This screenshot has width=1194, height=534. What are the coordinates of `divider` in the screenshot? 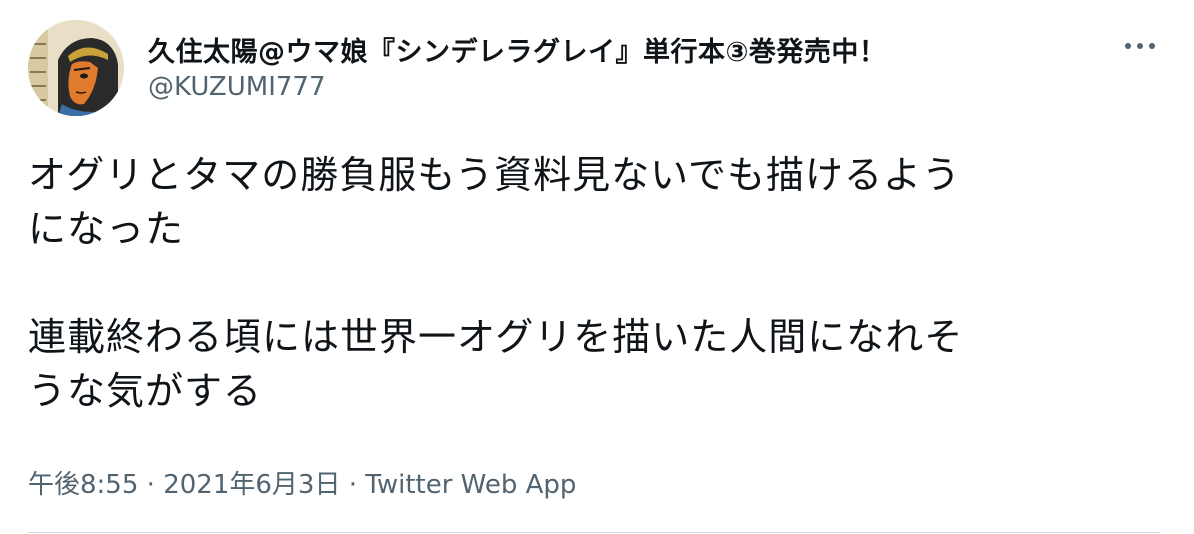 It's located at (594, 532).